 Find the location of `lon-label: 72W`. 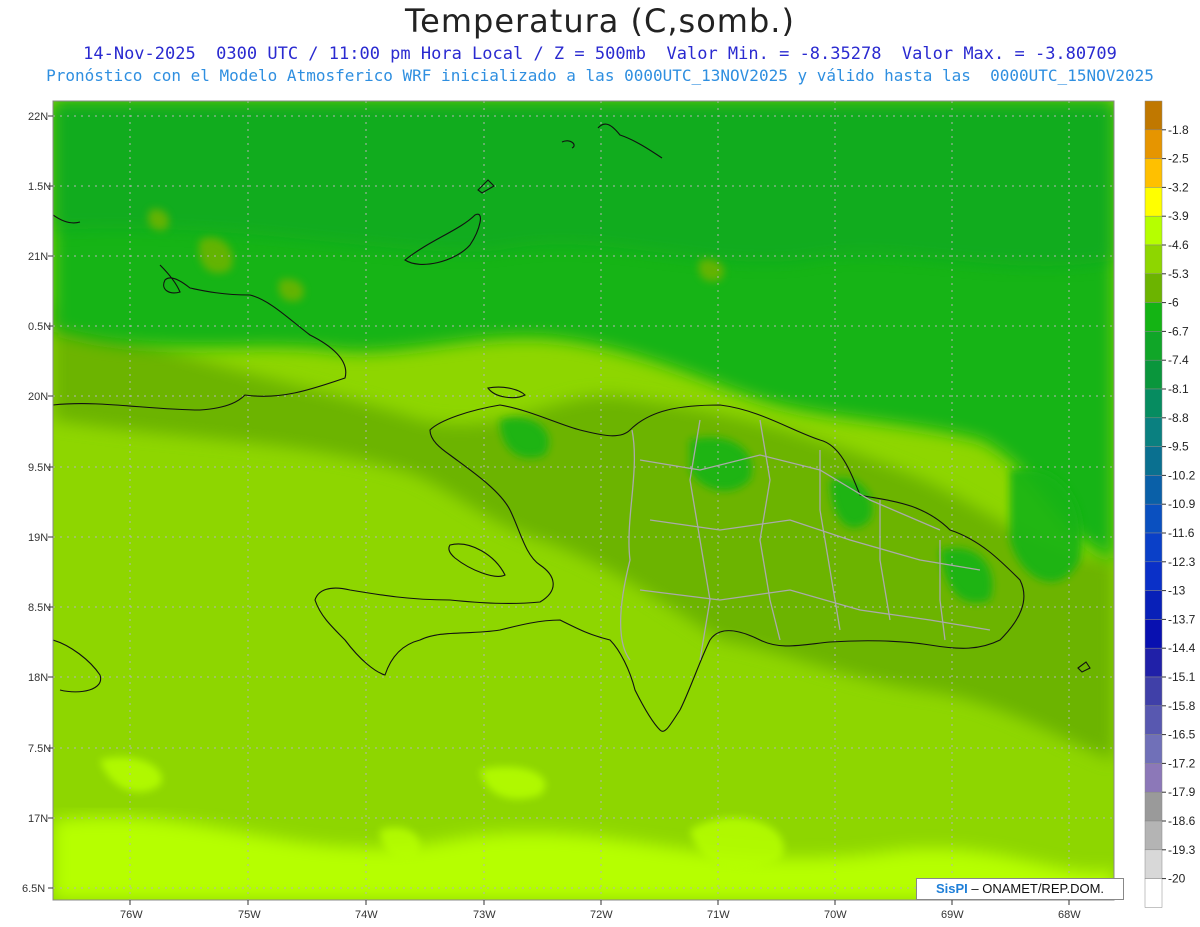

lon-label: 72W is located at coordinates (601, 915).